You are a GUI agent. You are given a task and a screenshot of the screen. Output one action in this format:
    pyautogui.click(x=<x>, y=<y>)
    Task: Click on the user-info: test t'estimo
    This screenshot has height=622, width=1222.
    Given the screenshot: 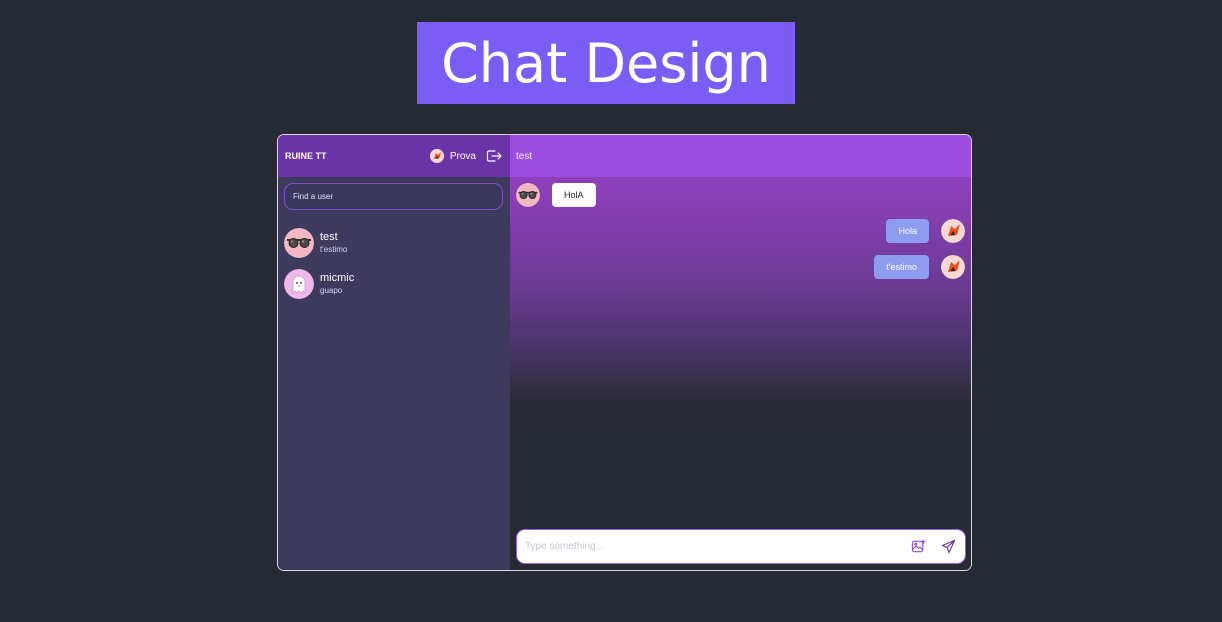 What is the action you would take?
    pyautogui.click(x=333, y=243)
    